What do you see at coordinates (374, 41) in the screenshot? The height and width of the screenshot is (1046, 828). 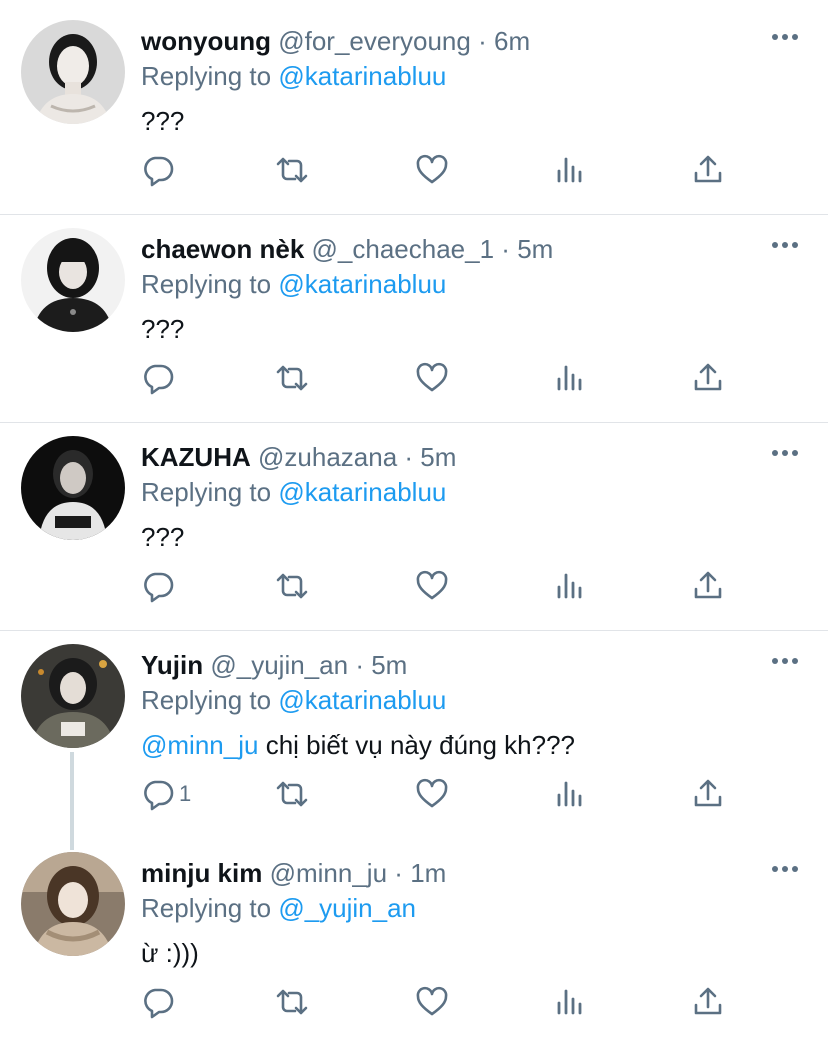 I see `user-handle: @for_everyoung` at bounding box center [374, 41].